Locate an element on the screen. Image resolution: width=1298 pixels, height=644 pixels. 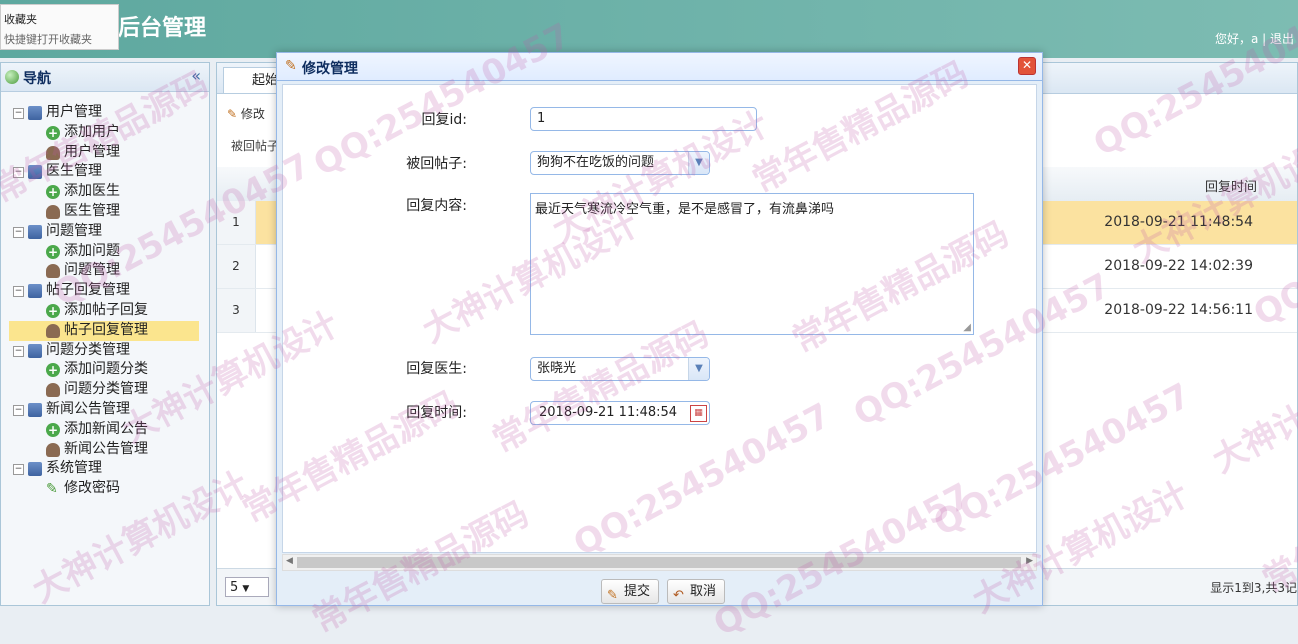
nav-item: + 添加问题 is located at coordinates (105, 252).